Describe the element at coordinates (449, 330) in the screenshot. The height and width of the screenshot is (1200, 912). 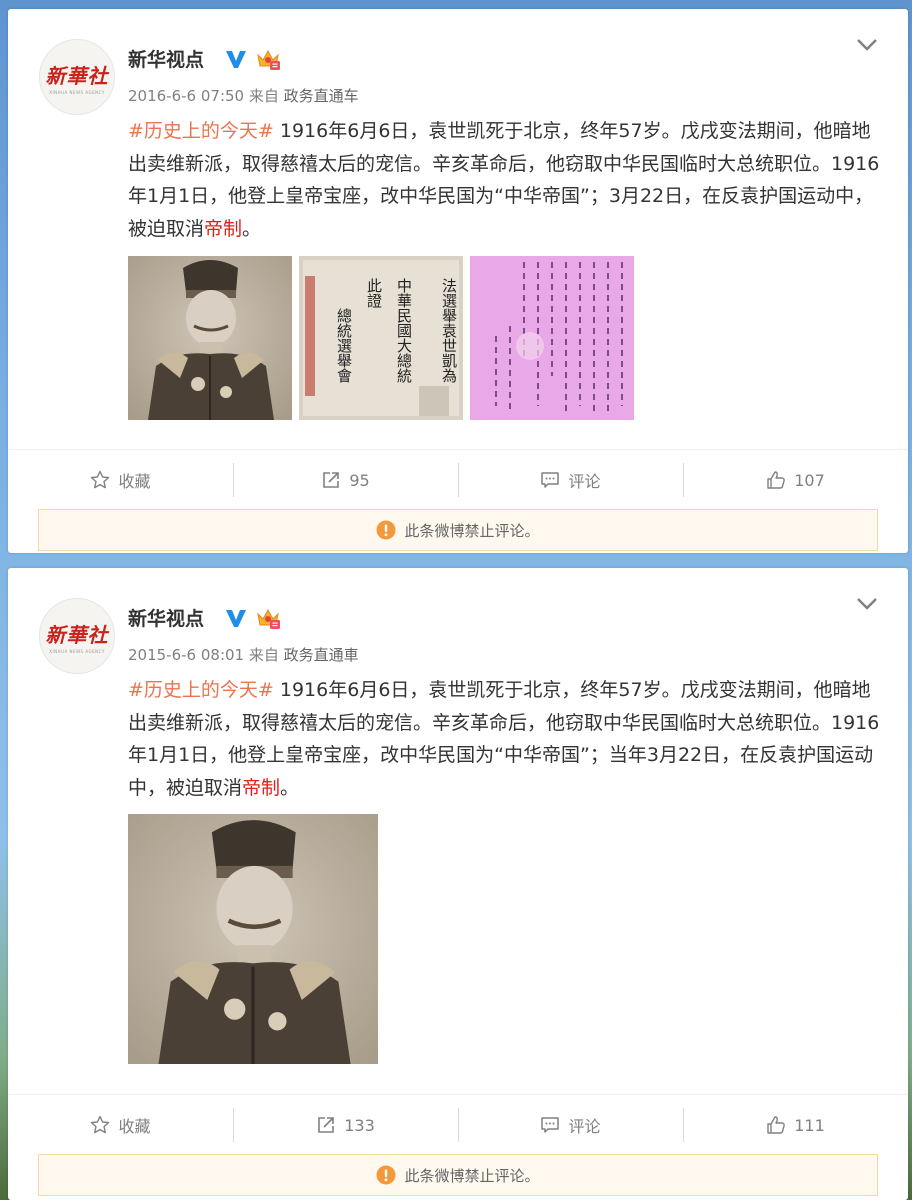
I see `document-column-1: 法選舉袁世凱為` at that location.